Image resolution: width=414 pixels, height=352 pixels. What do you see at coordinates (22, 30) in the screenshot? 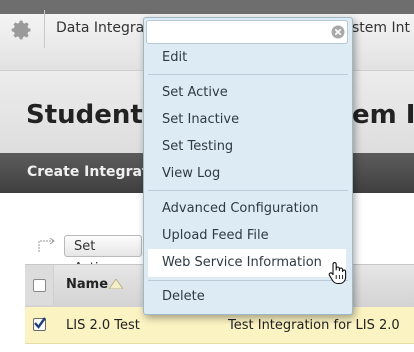
I see `gear-icon` at bounding box center [22, 30].